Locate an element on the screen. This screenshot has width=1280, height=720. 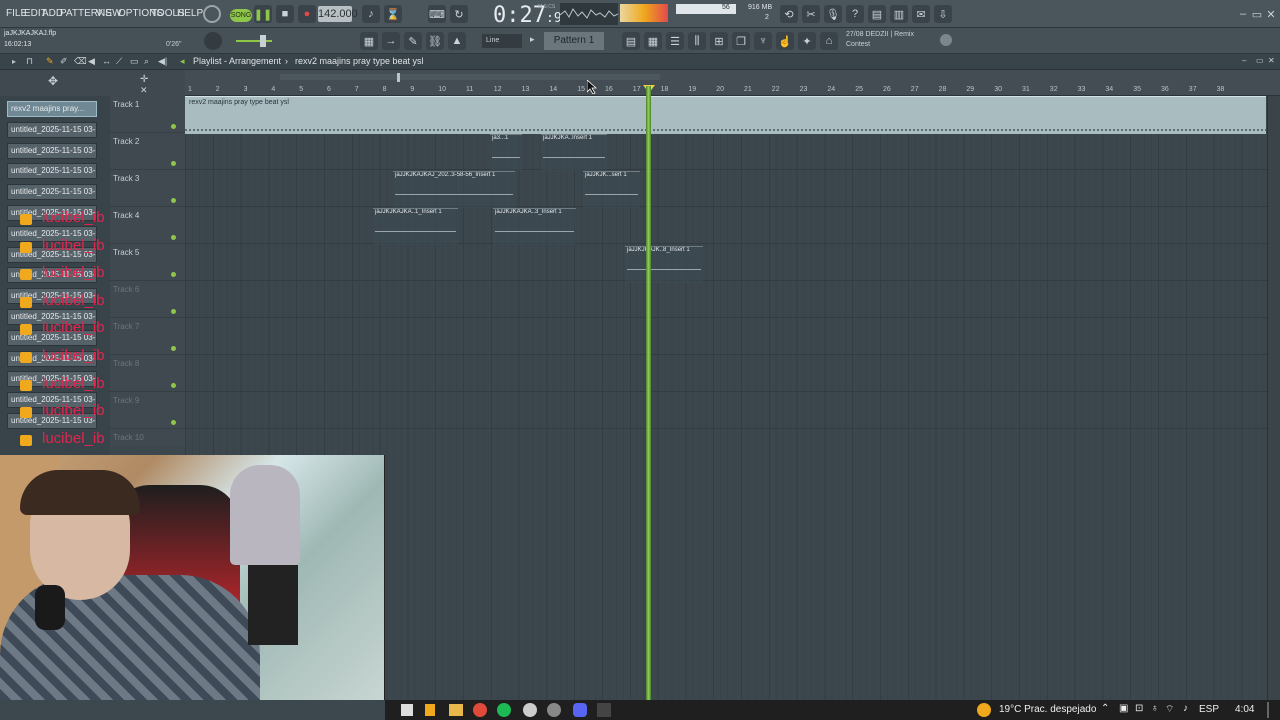
zoom-tool-icon: ⌕ is located at coordinates (146, 61).